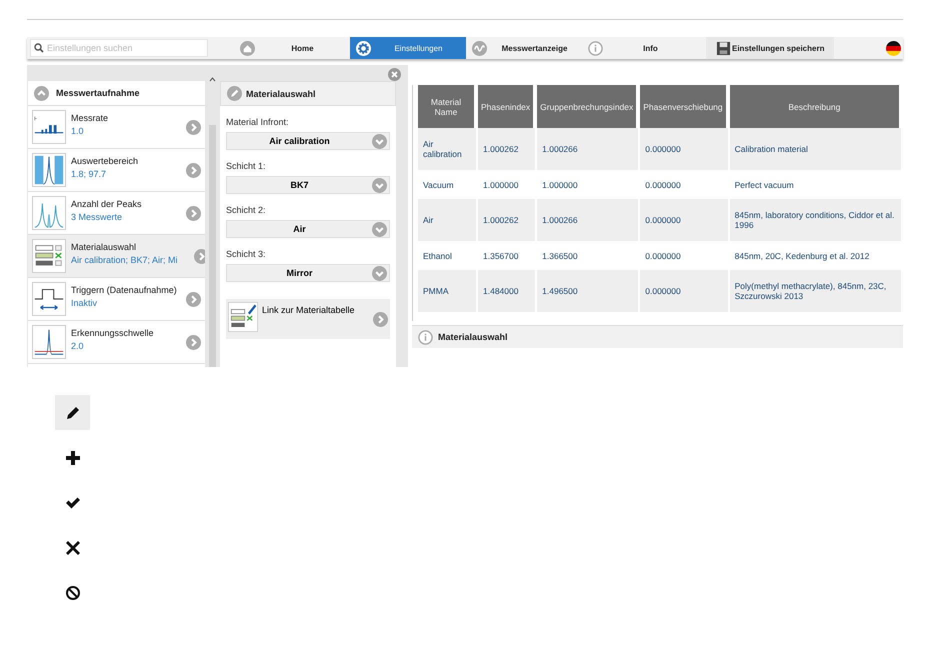  I want to click on item-title: Messrate, so click(90, 117).